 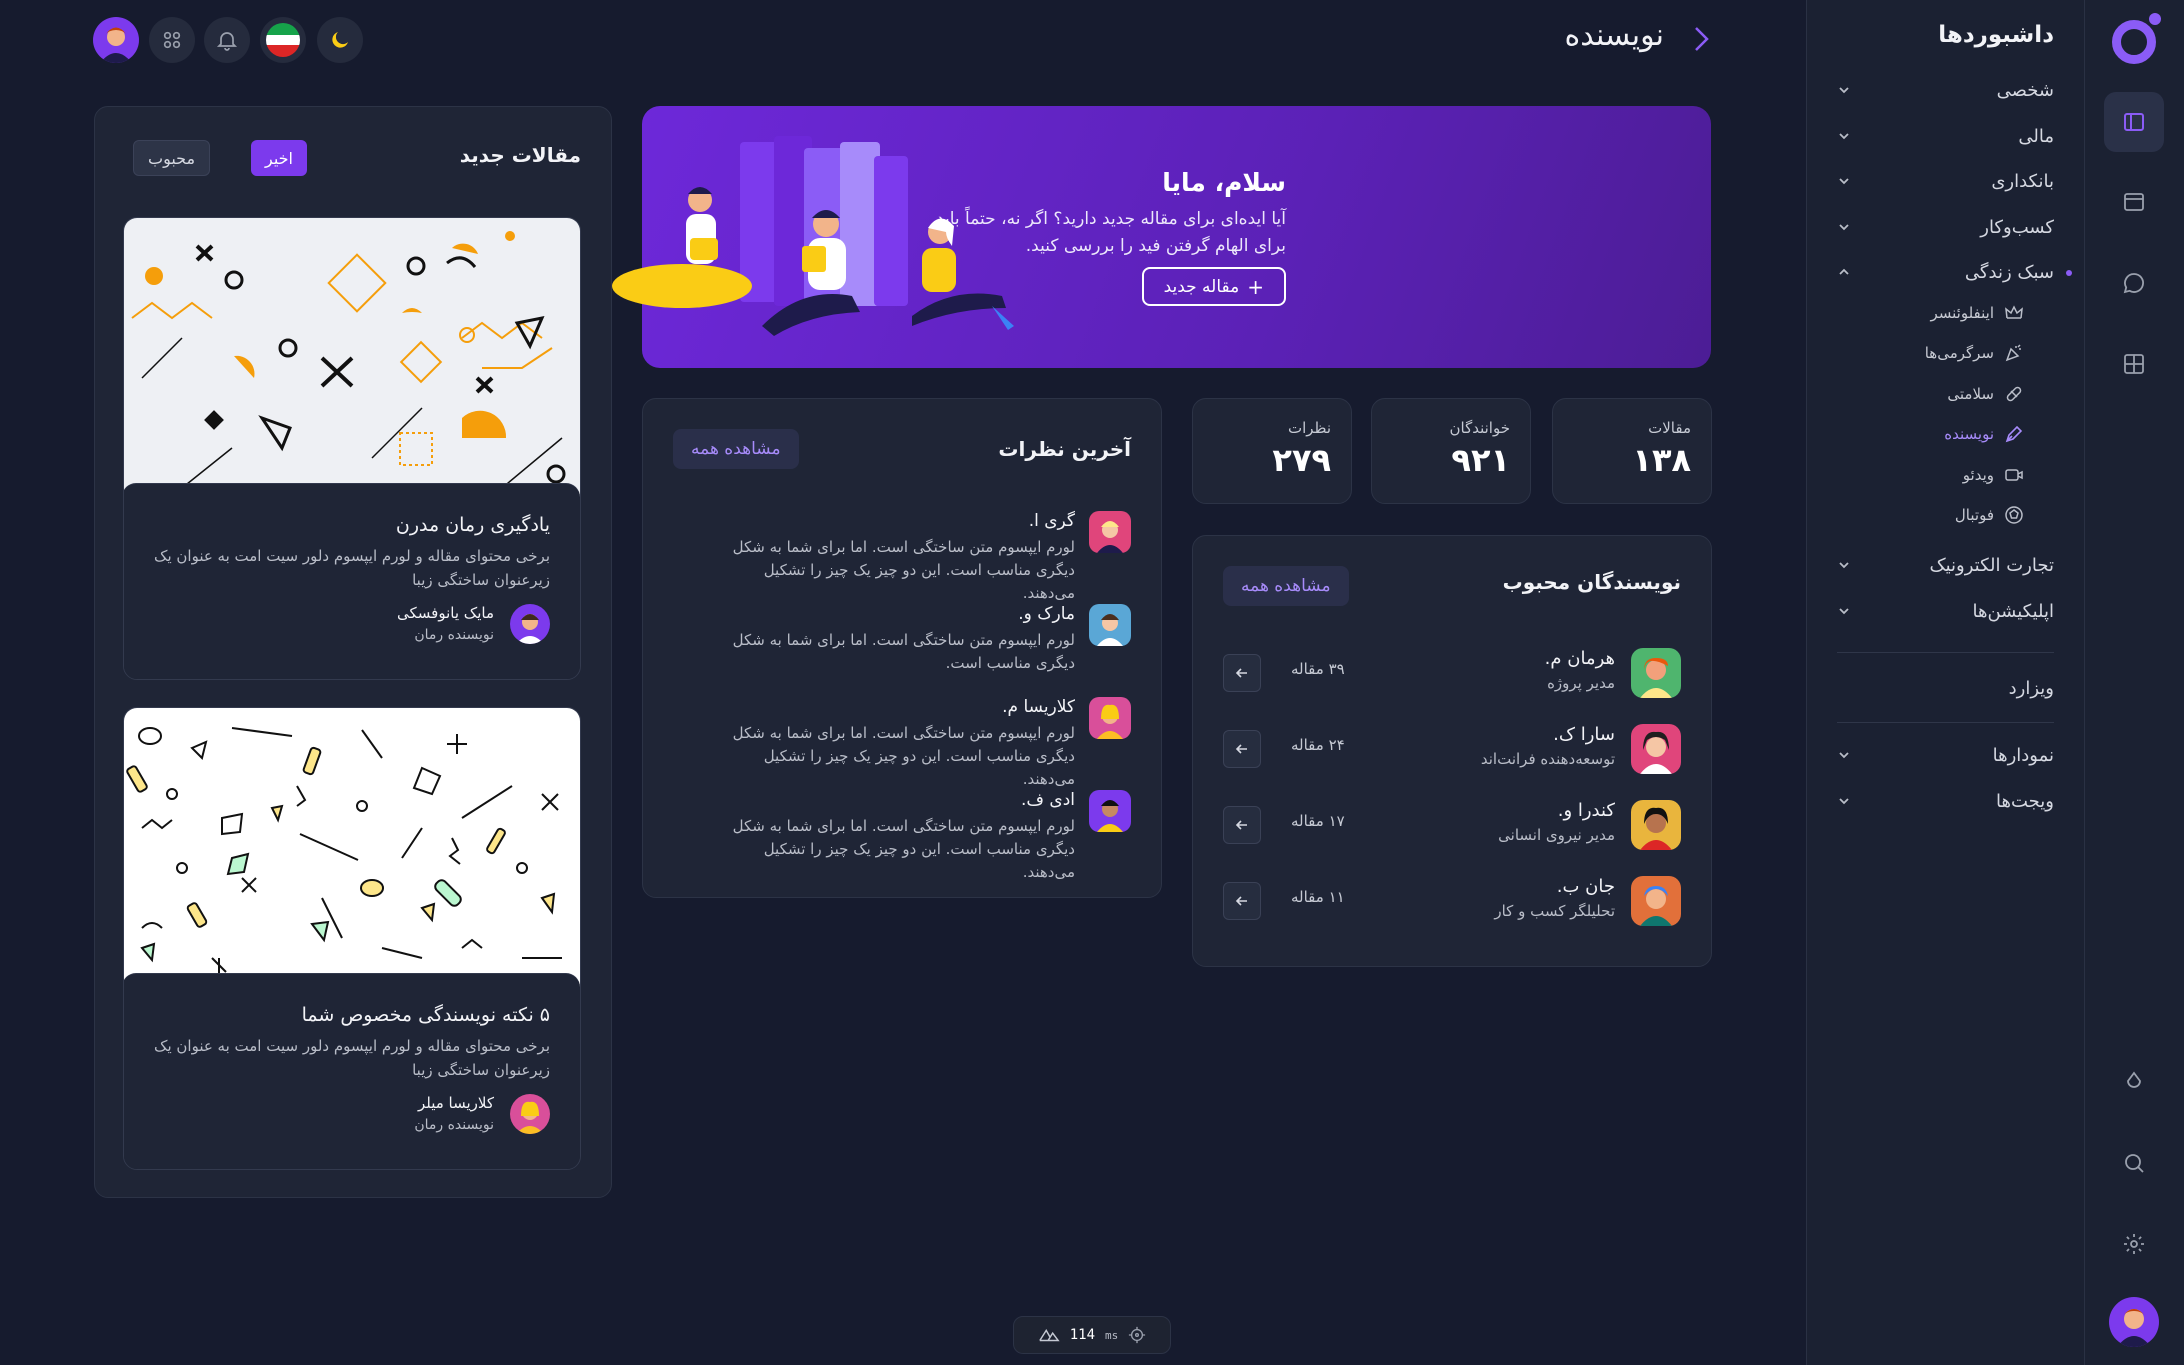 What do you see at coordinates (1137, 1335) in the screenshot?
I see `target-icon` at bounding box center [1137, 1335].